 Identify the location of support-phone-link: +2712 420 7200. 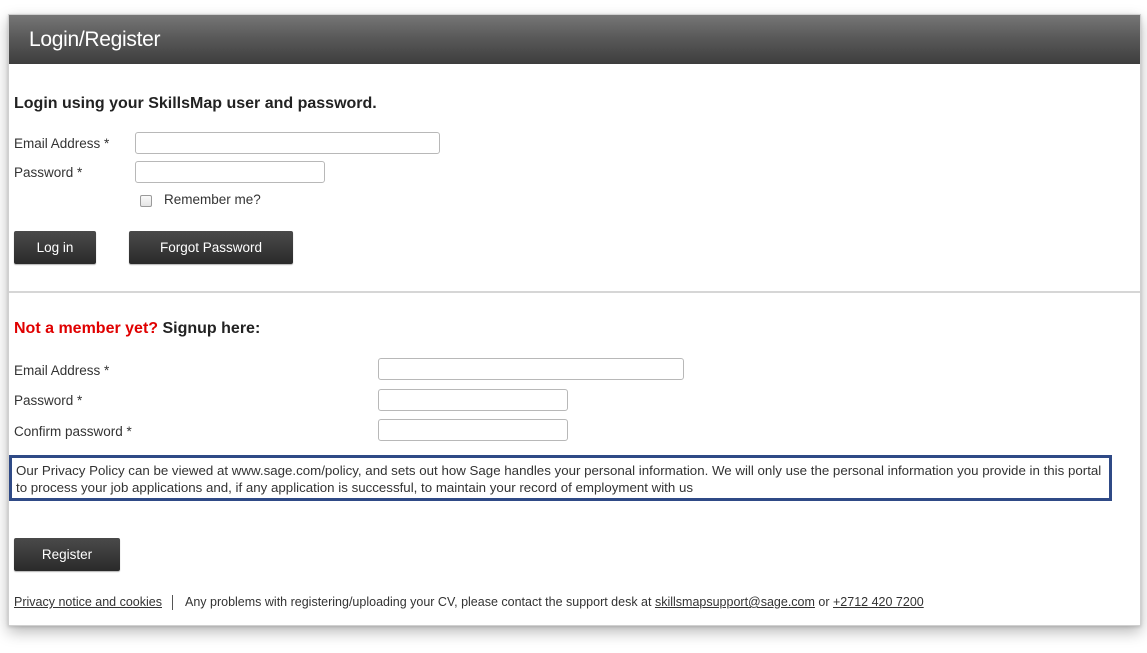
(878, 602).